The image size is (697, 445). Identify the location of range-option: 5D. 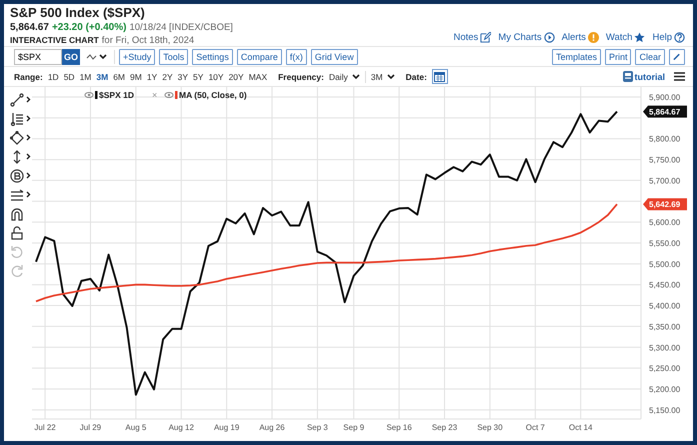
(69, 77).